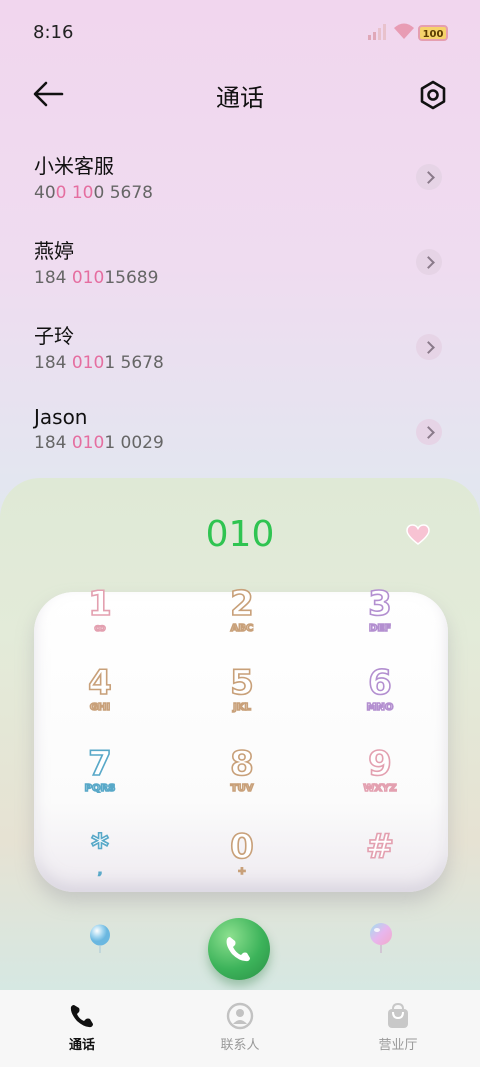 This screenshot has width=480, height=1067. I want to click on tab-calls: 通话, so click(82, 1028).